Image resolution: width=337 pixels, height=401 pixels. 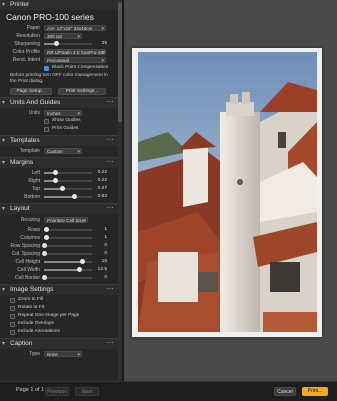 I want to click on caption-type-row: Type None, so click(x=59, y=354).